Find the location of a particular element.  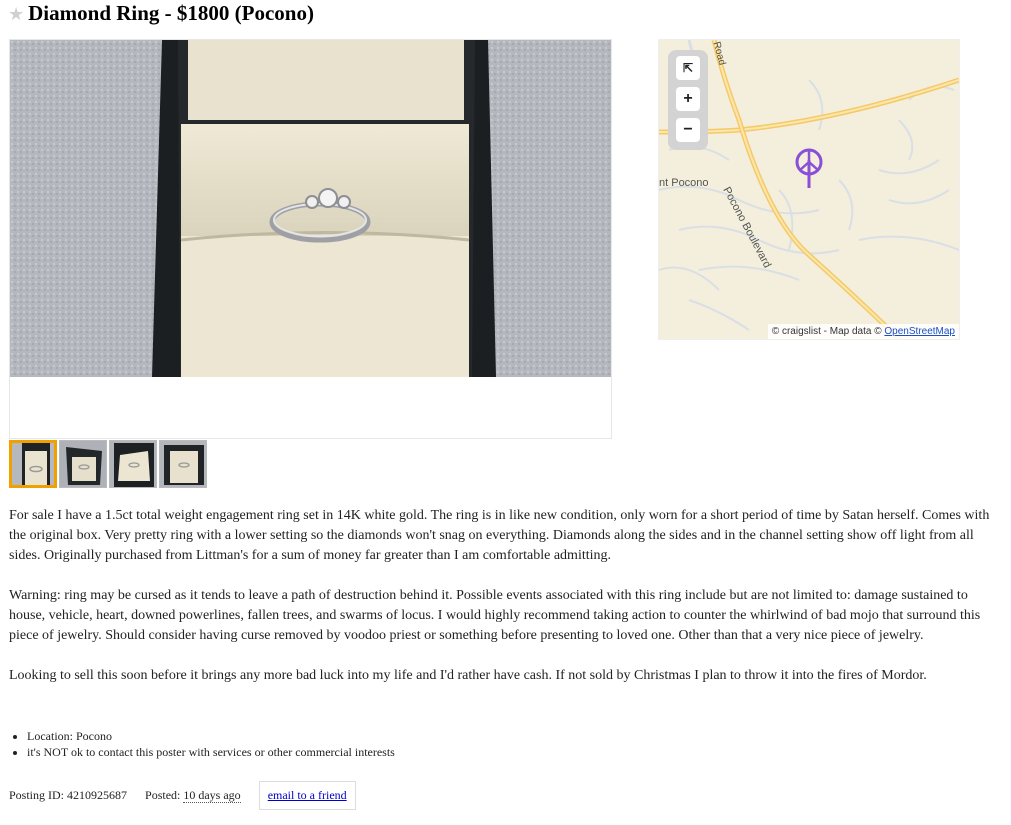

map-attribution-text: © craigslist - Map data © is located at coordinates (828, 331).